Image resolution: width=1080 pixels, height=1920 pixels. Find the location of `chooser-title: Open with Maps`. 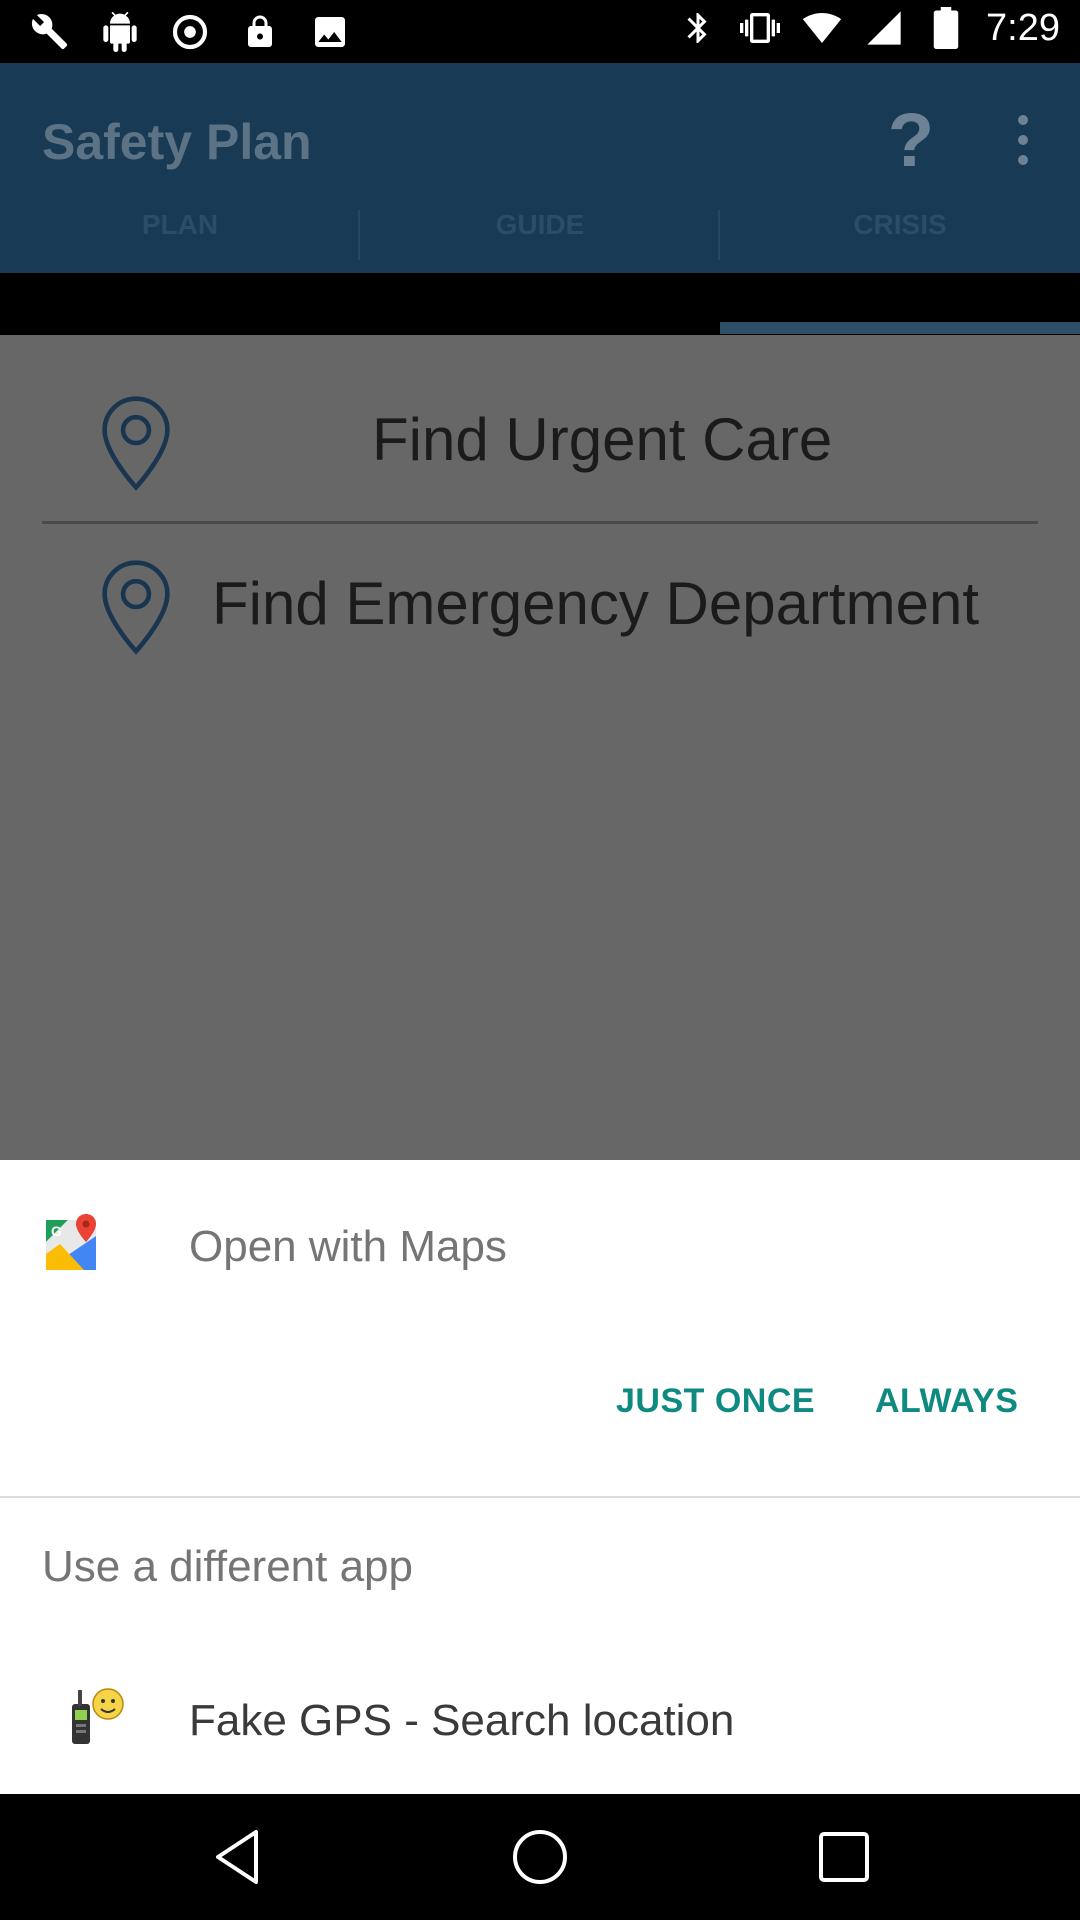

chooser-title: Open with Maps is located at coordinates (348, 1246).